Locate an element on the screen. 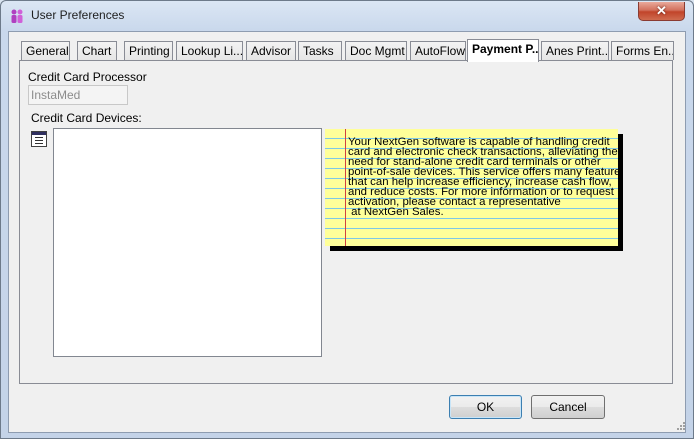 Image resolution: width=694 pixels, height=439 pixels. tab-chart: Chart is located at coordinates (97, 50).